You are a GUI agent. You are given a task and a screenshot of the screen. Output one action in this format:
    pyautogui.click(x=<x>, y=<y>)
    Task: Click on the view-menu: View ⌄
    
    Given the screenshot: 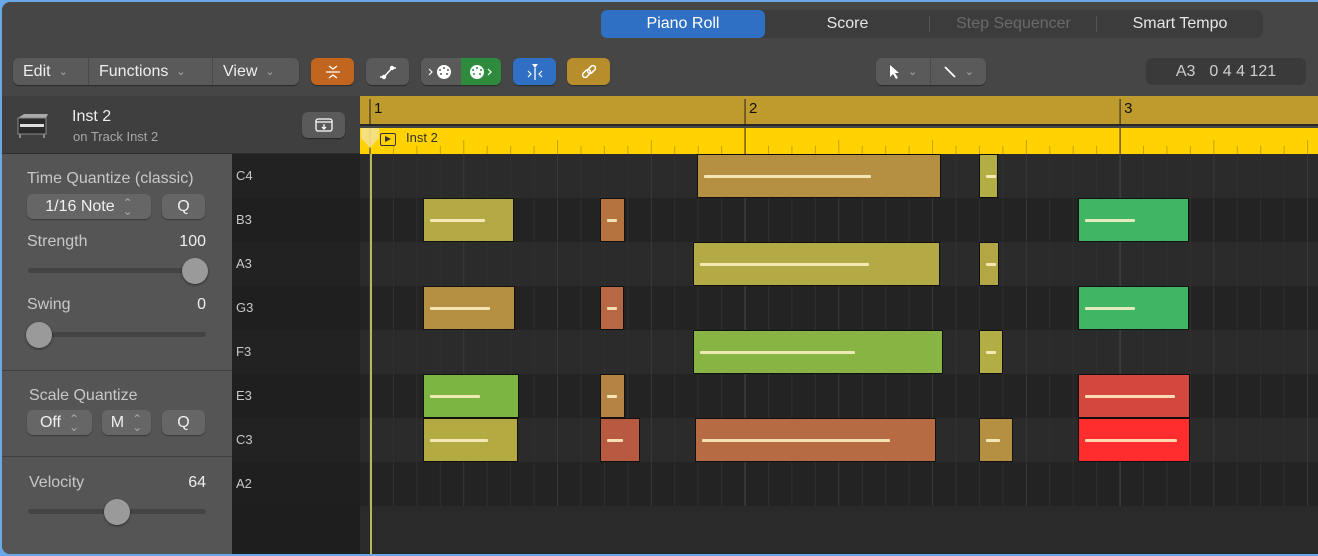 What is the action you would take?
    pyautogui.click(x=256, y=71)
    